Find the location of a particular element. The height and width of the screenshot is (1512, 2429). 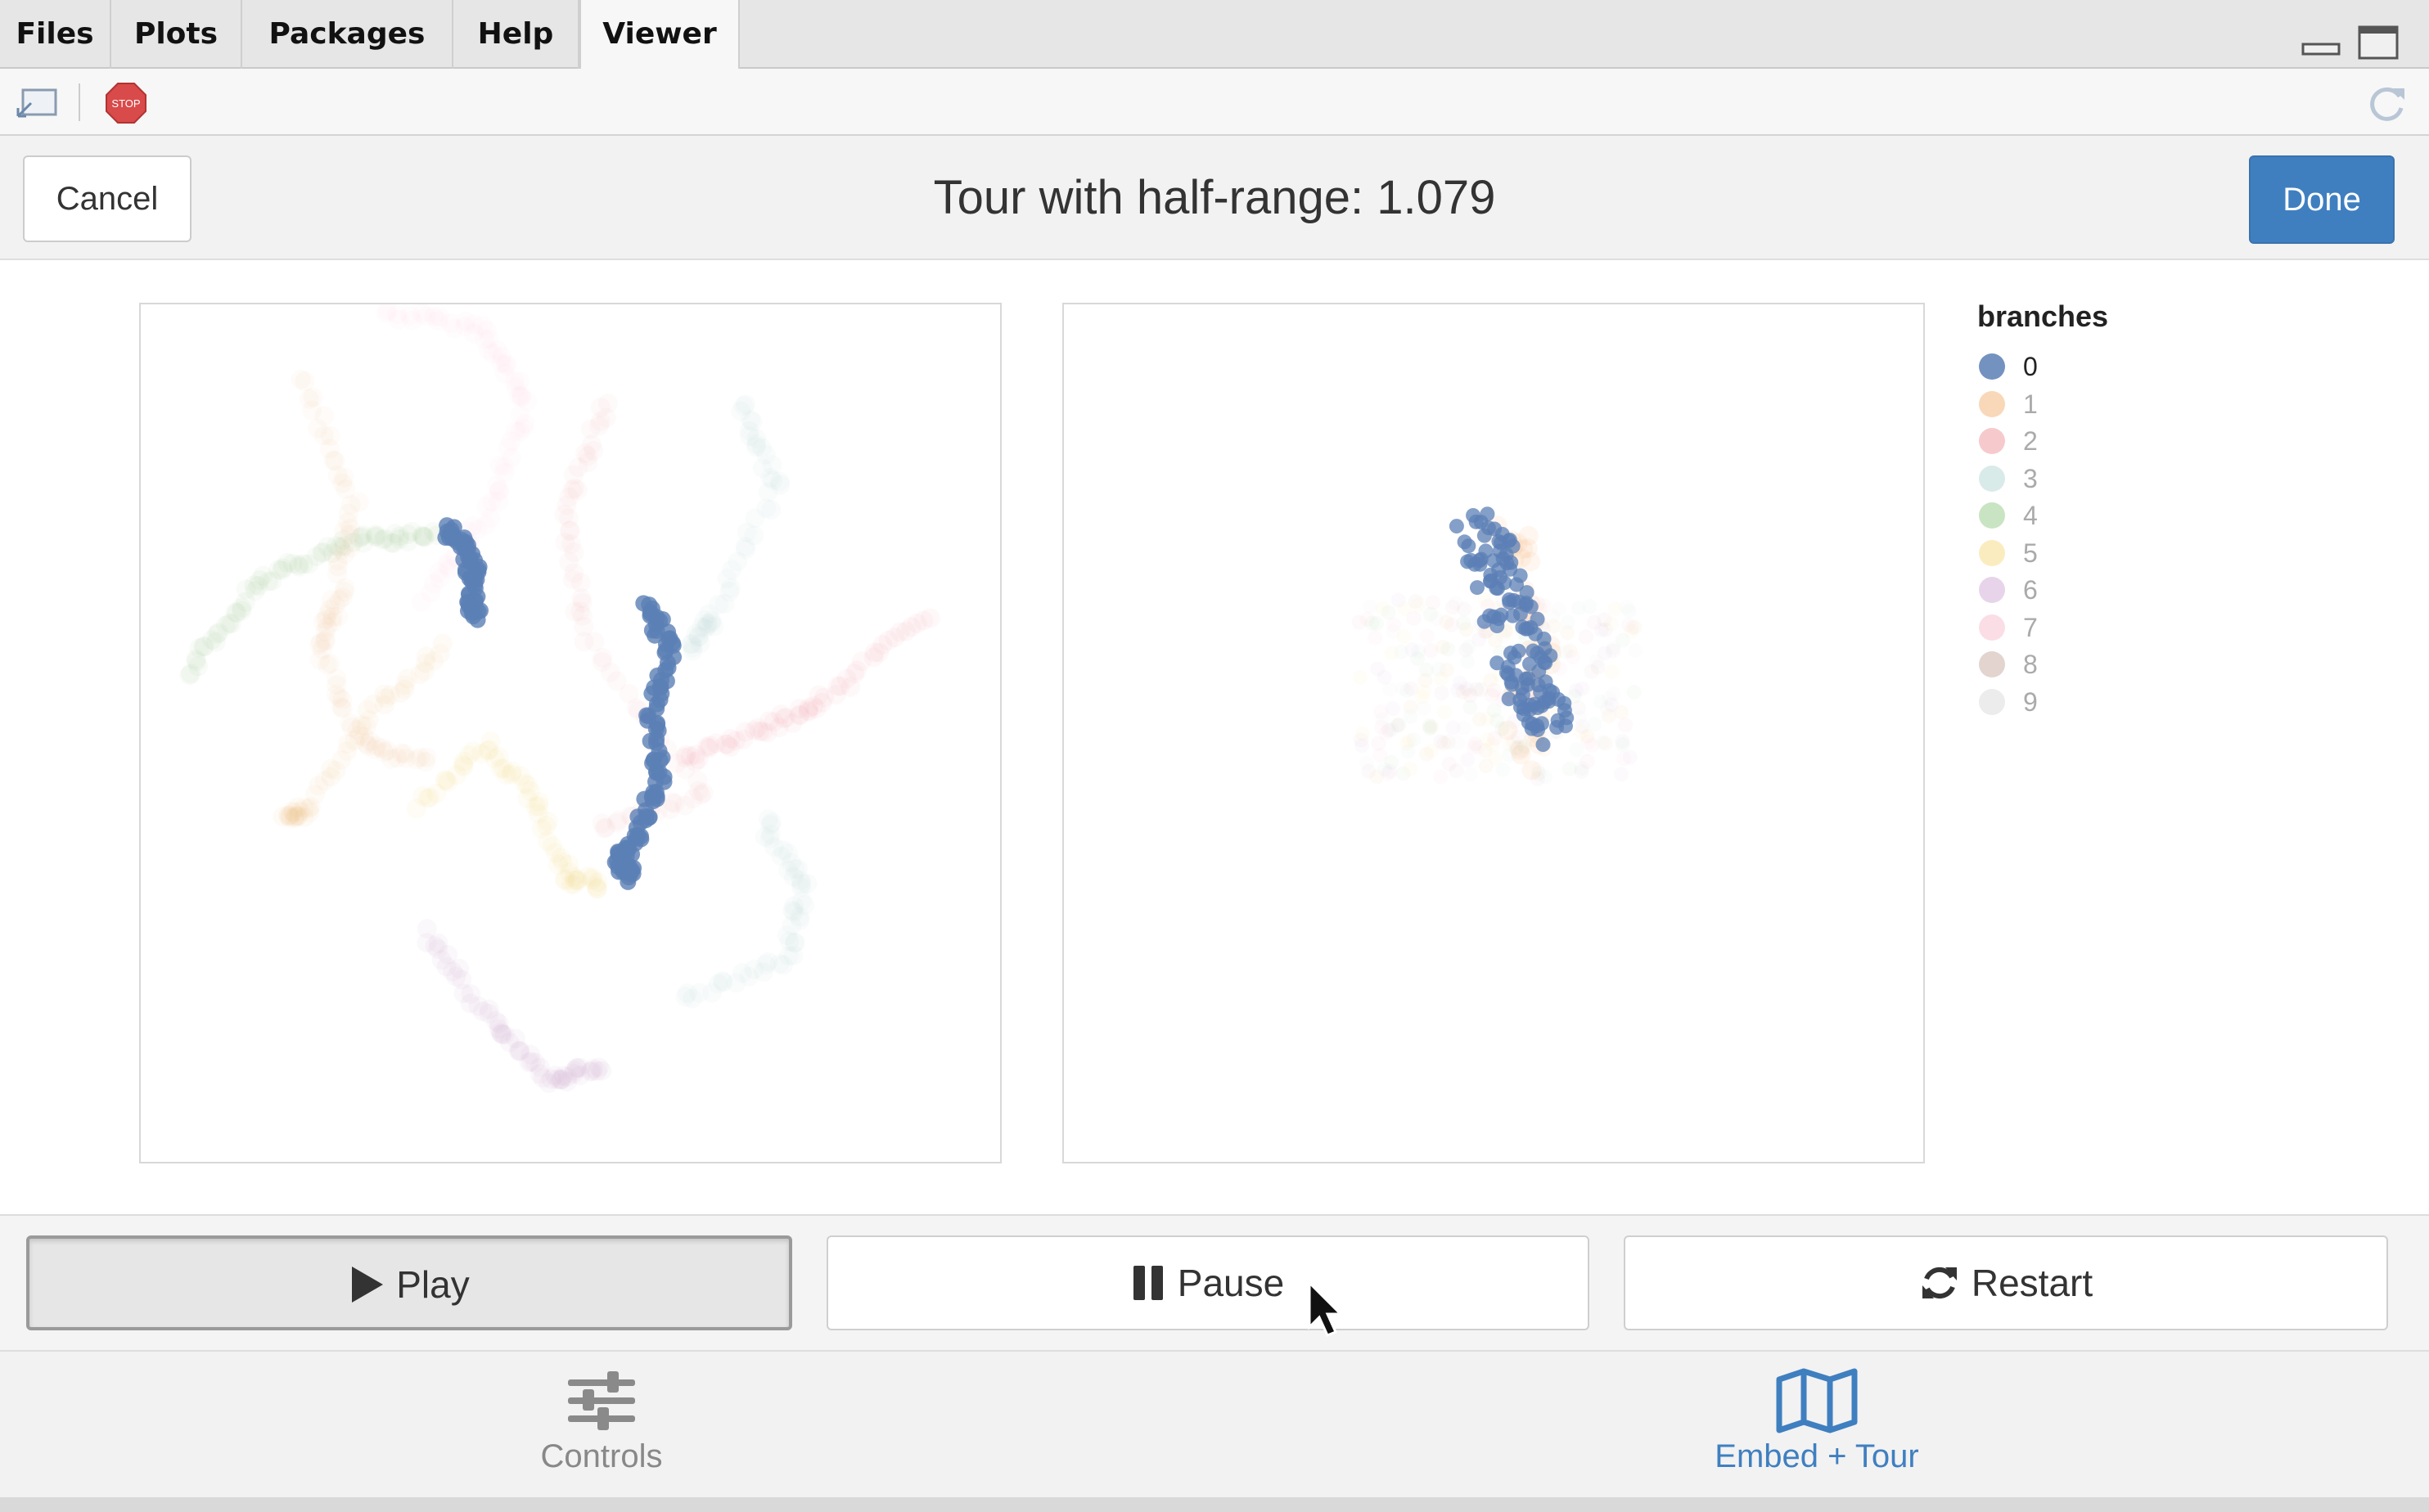

tab-packages-label: Packages is located at coordinates (347, 34).